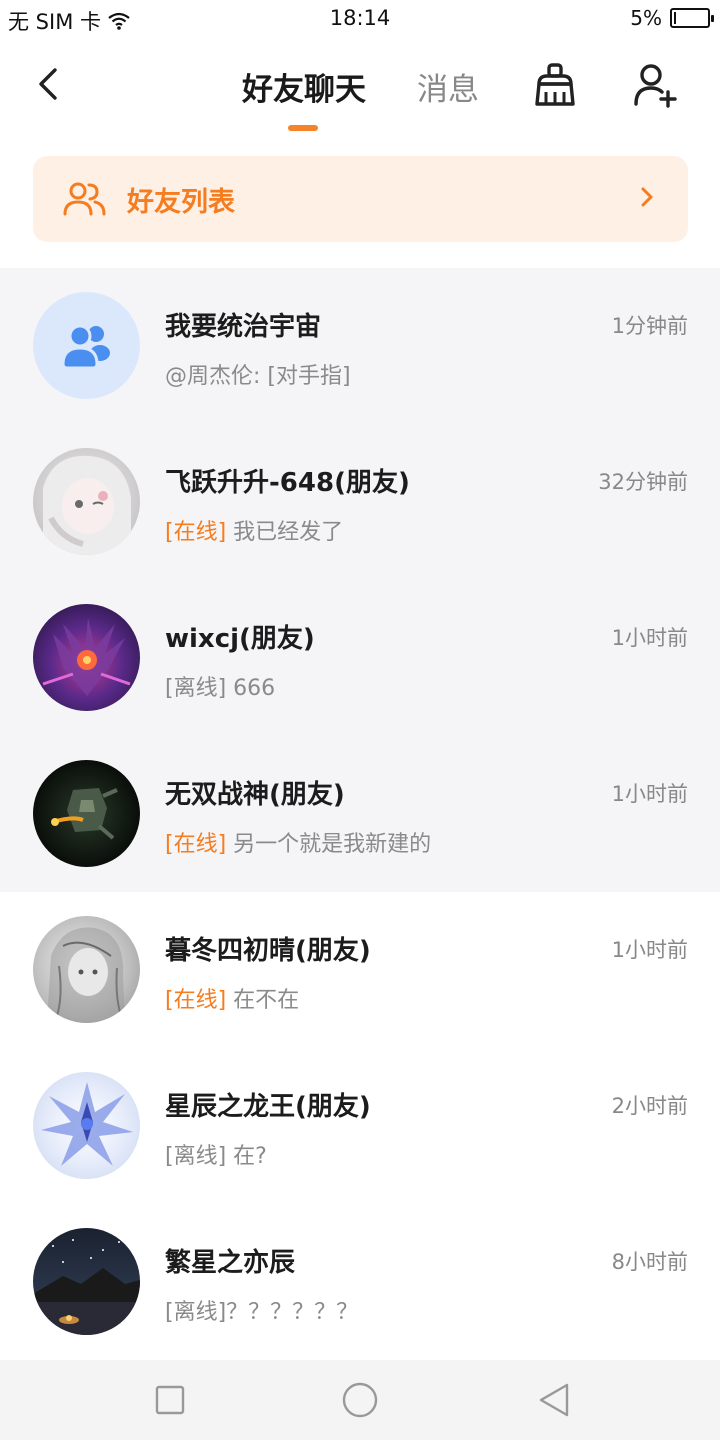  What do you see at coordinates (649, 1106) in the screenshot?
I see `conversation-time: 2小时前` at bounding box center [649, 1106].